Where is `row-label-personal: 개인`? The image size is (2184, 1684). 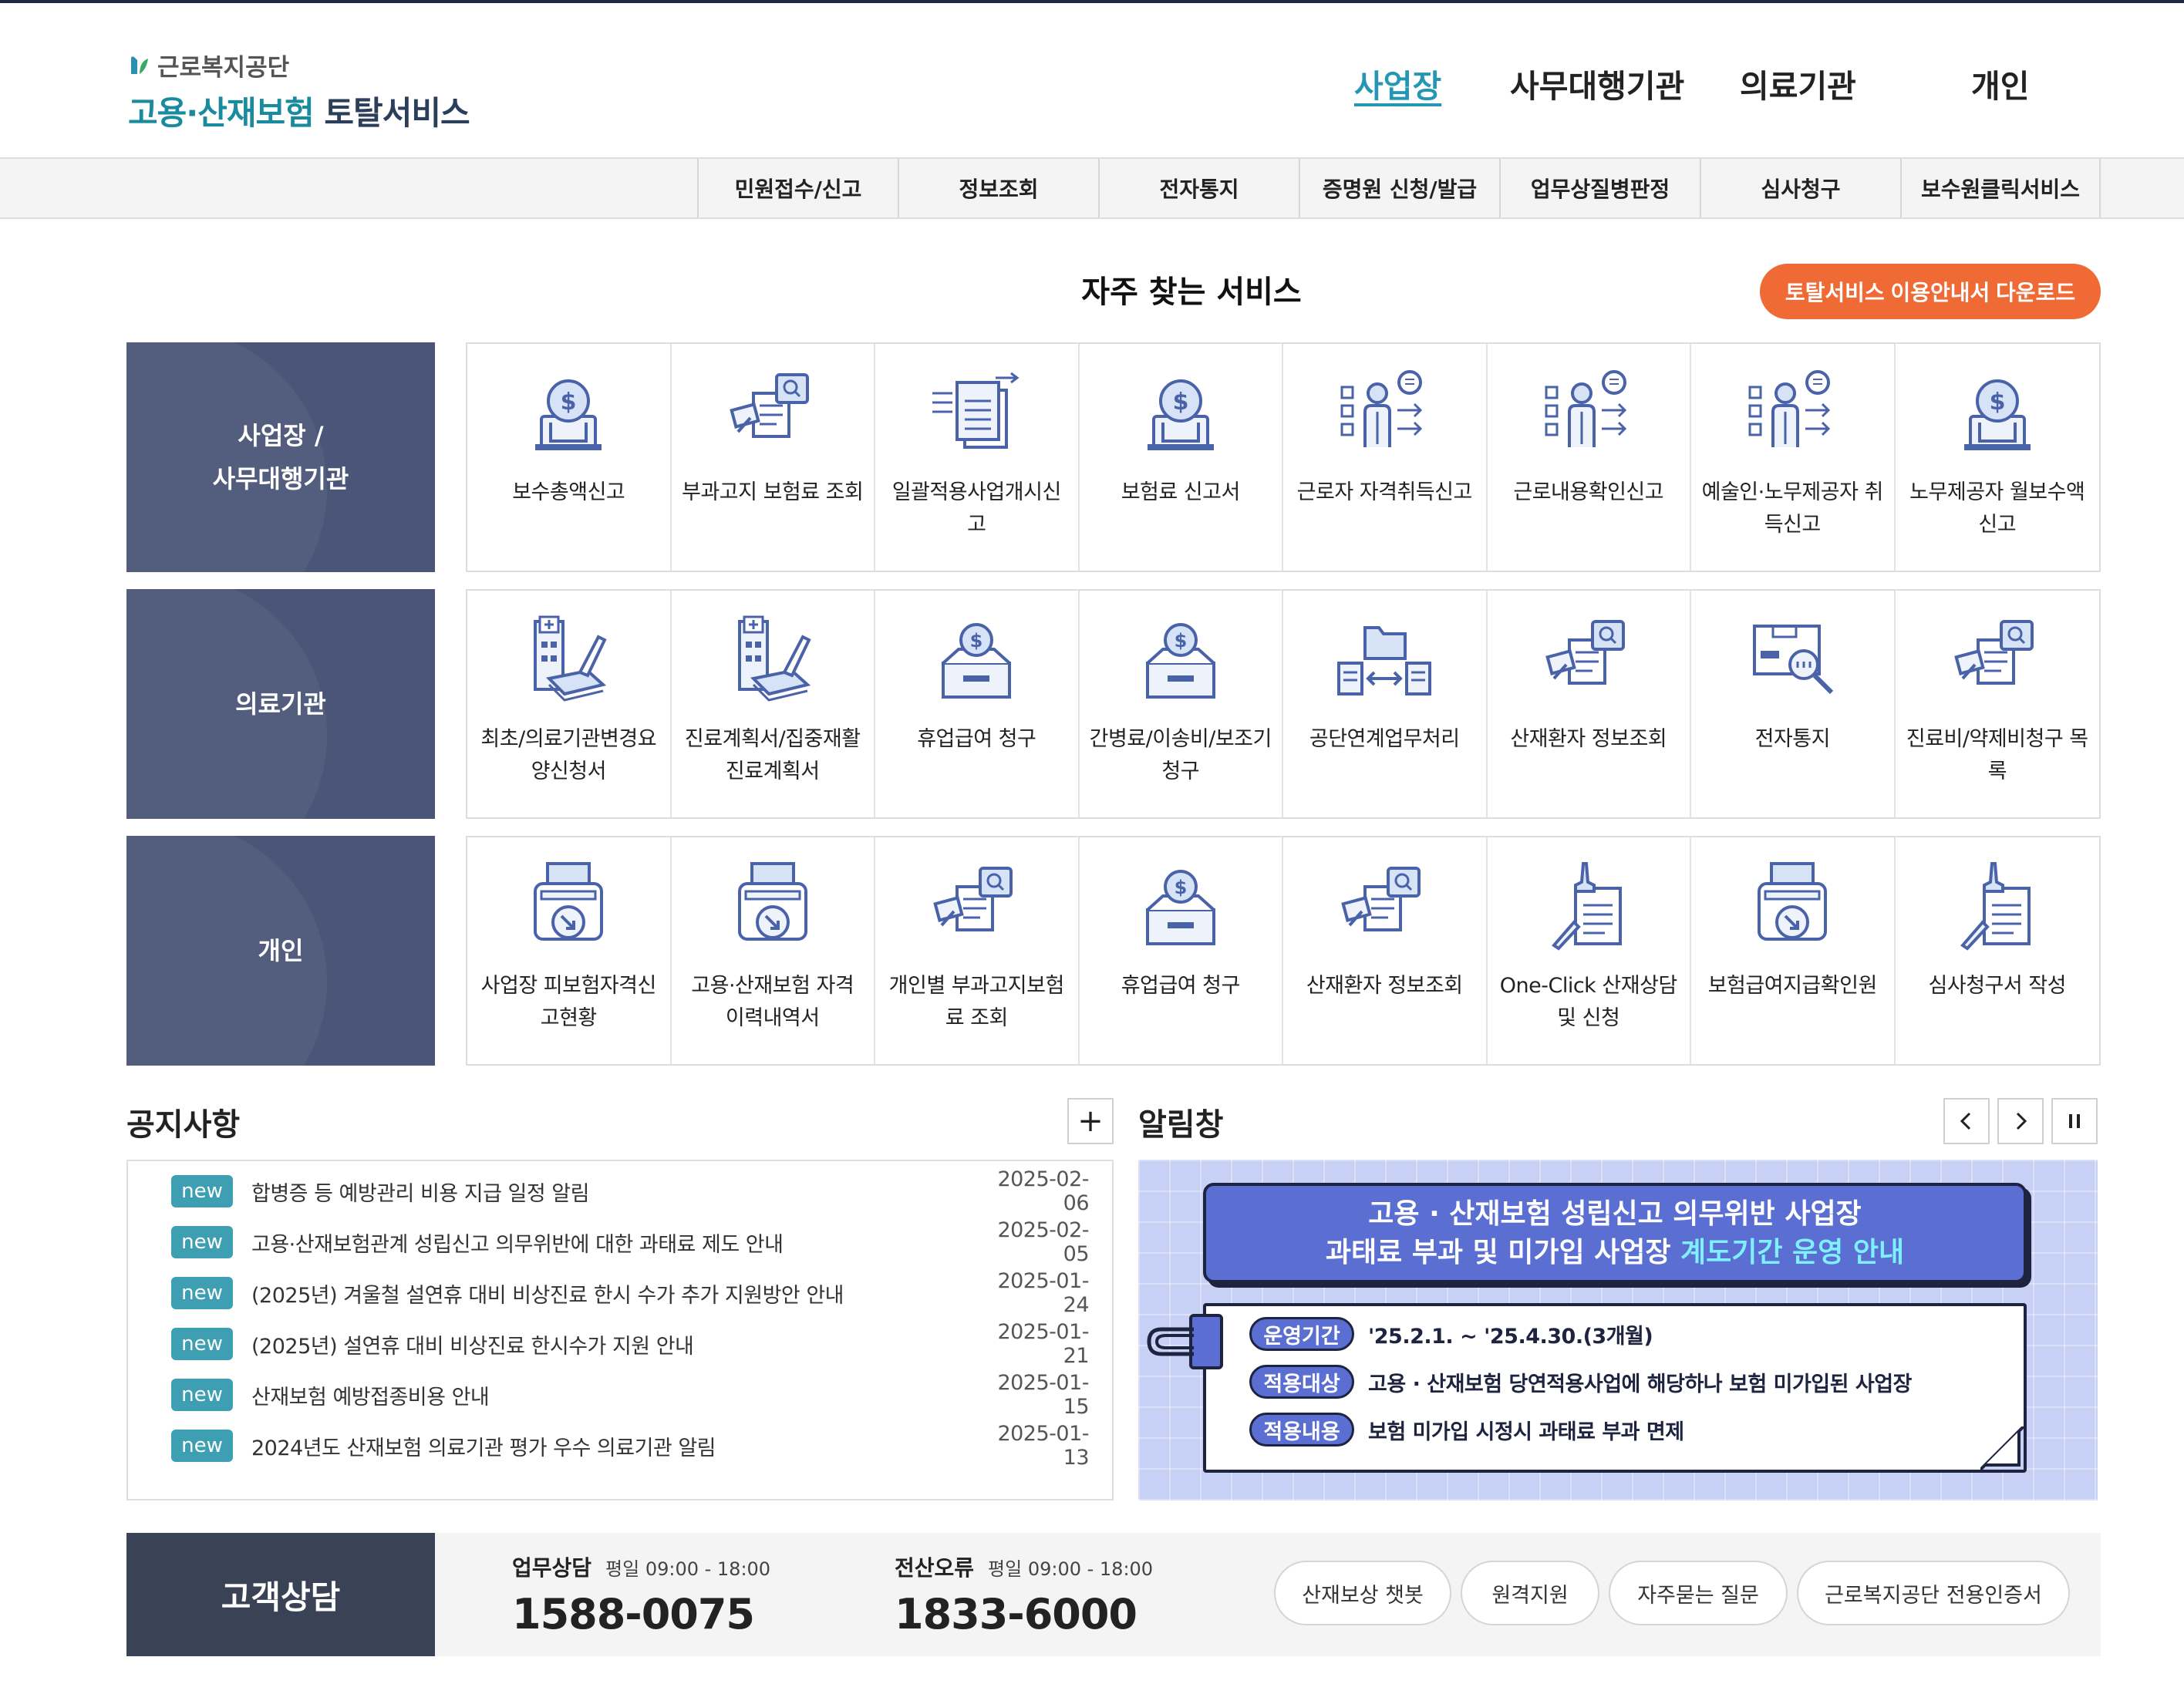 row-label-personal: 개인 is located at coordinates (281, 951).